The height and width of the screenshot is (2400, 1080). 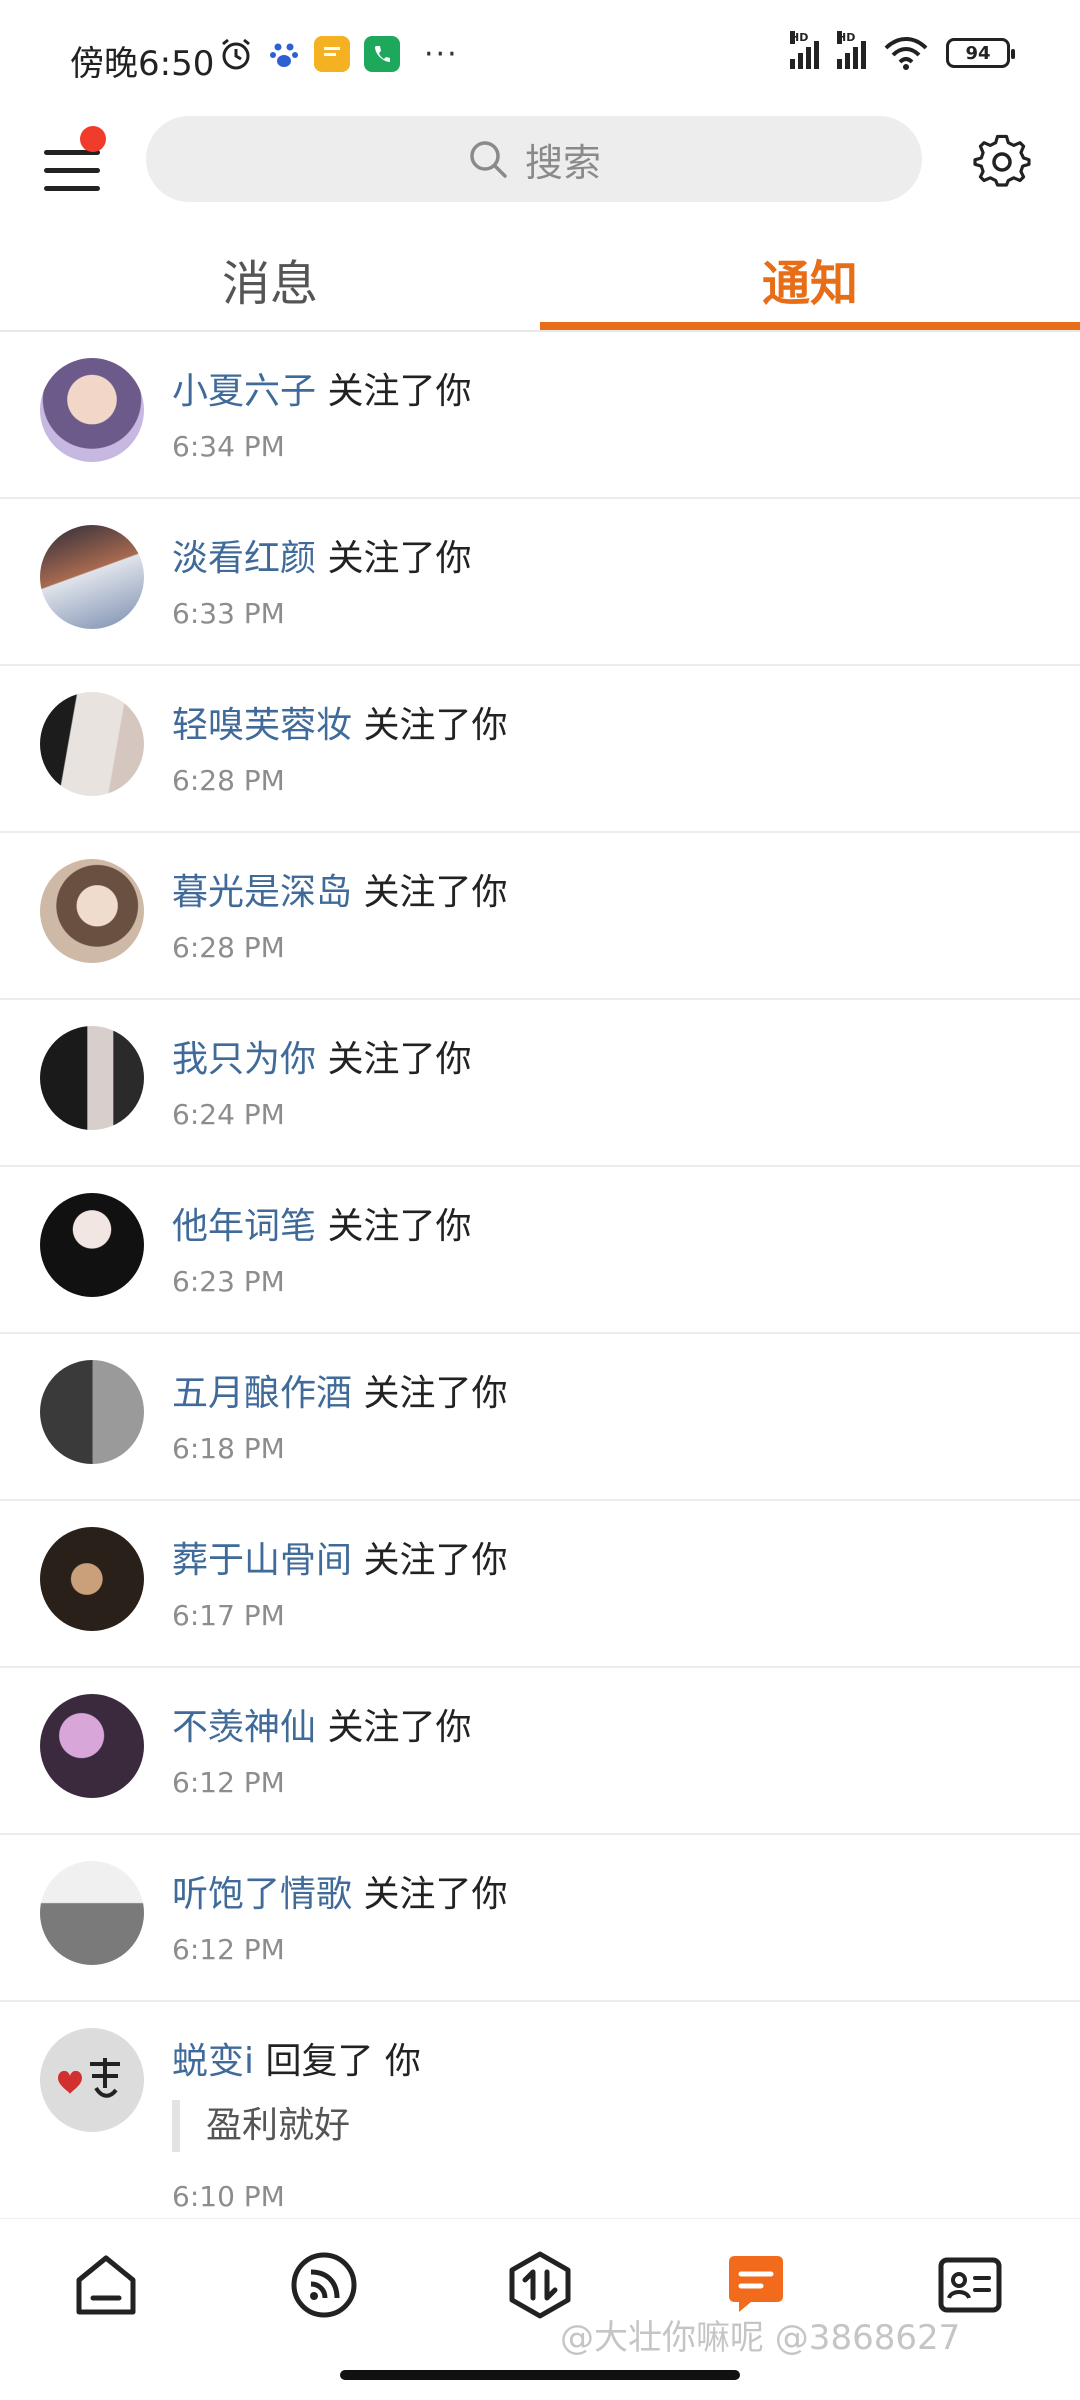 What do you see at coordinates (540, 1083) in the screenshot?
I see `list-item: 我只为你 关注了你 6:24 PM` at bounding box center [540, 1083].